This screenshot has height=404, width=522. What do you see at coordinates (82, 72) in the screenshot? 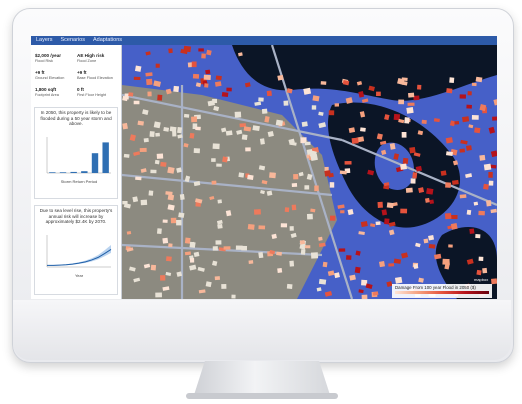
I see `stat-value: +9 ft` at bounding box center [82, 72].